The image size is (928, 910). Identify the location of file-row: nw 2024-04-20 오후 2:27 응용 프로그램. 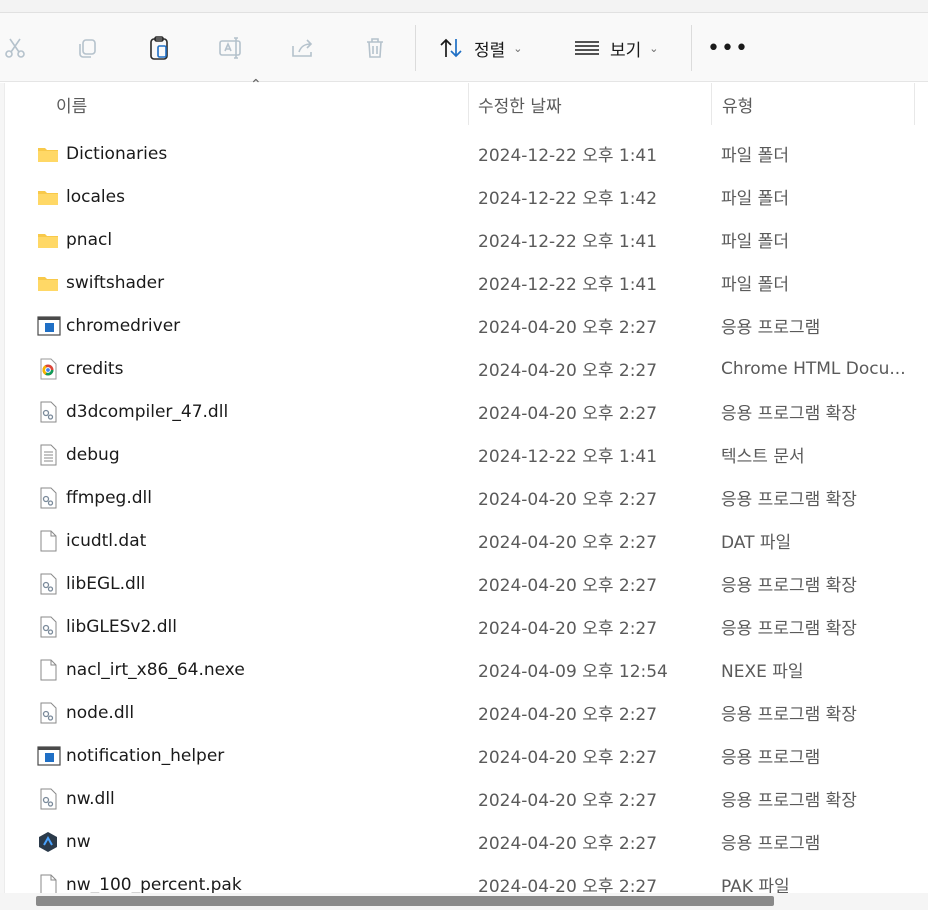
(464, 841).